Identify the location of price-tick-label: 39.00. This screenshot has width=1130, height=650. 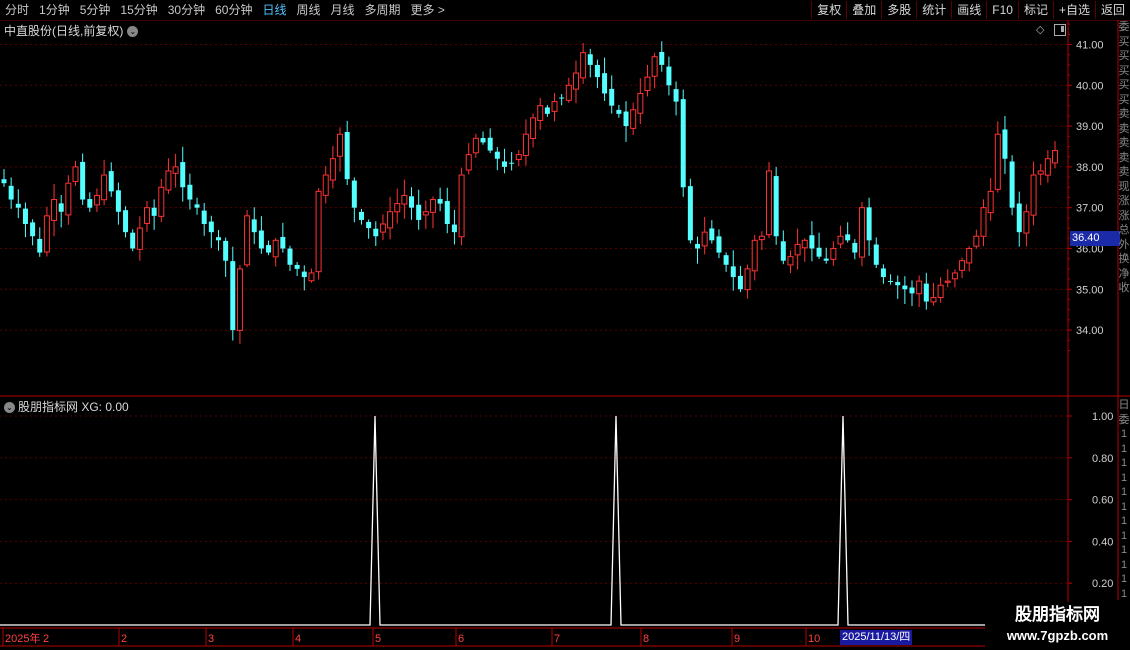
(1090, 127).